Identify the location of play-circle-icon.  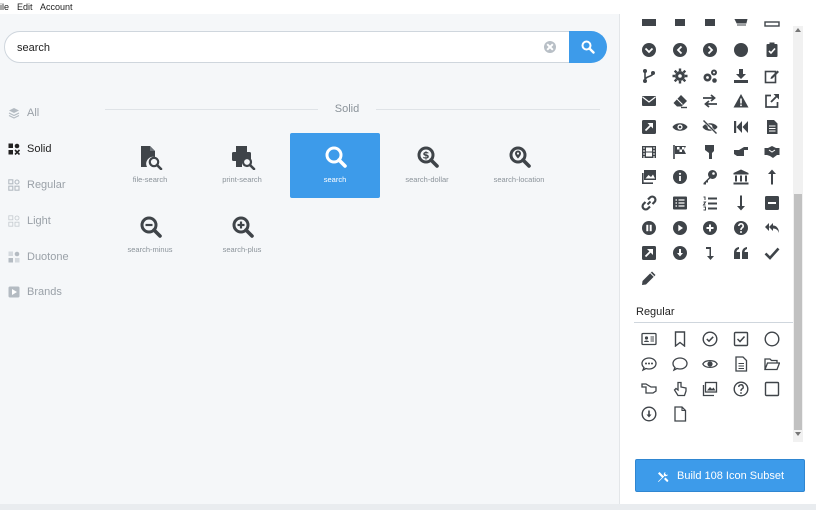
(680, 228).